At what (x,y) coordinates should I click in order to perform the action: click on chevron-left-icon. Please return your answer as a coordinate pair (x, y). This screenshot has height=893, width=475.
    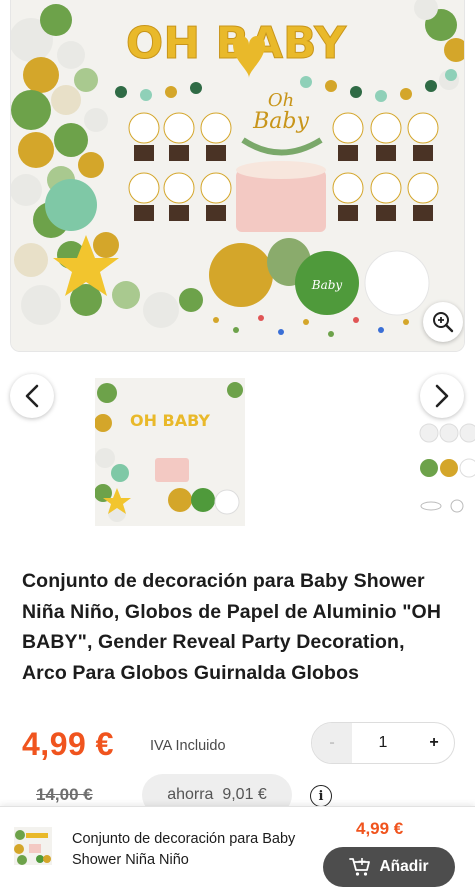
    Looking at the image, I should click on (32, 396).